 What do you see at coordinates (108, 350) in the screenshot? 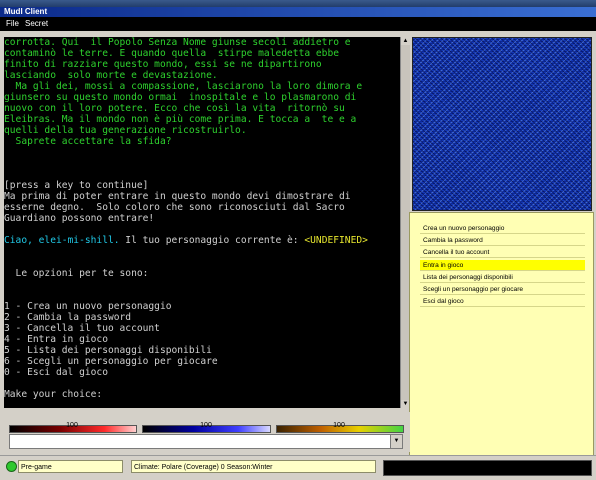
I see `console-line: 5 - Lista dei personaggi disponibili` at bounding box center [108, 350].